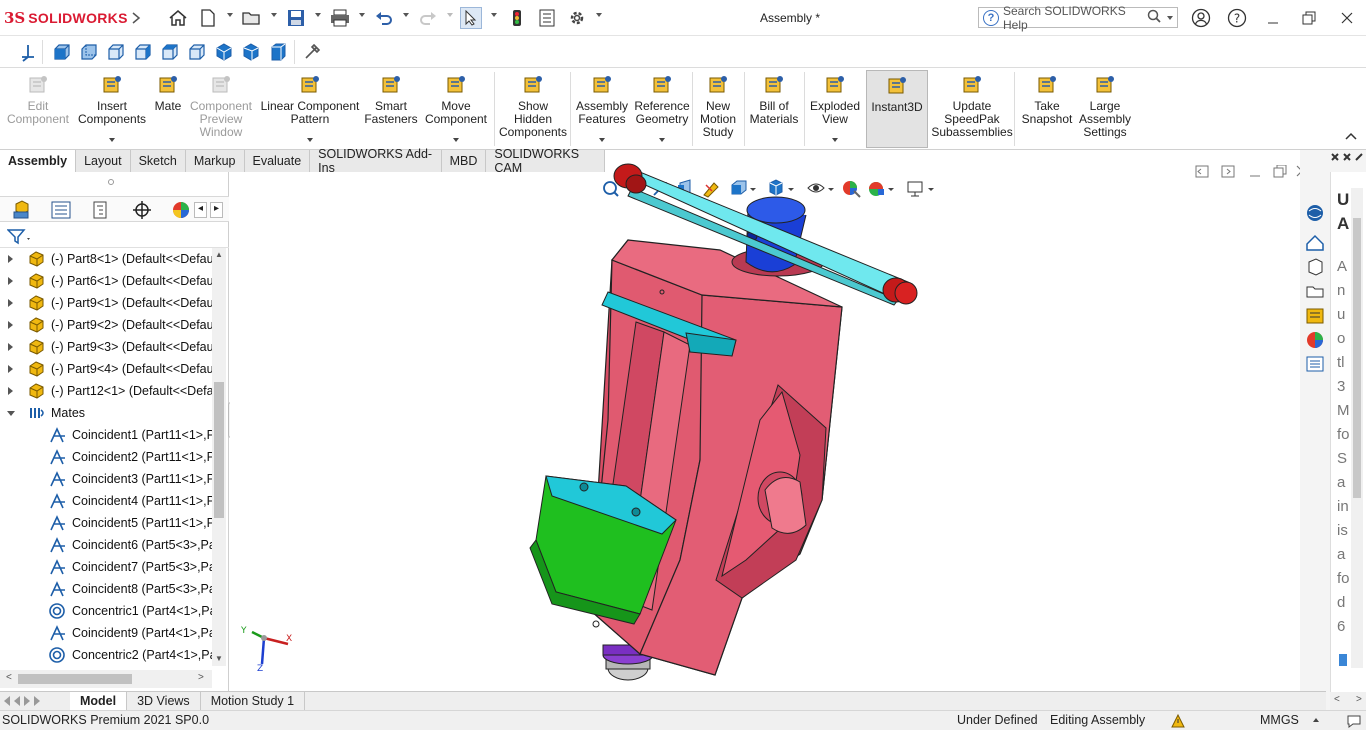 The image size is (1366, 730). What do you see at coordinates (1078, 18) in the screenshot?
I see `search-help-box: ? Search SOLIDWORKS Help` at bounding box center [1078, 18].